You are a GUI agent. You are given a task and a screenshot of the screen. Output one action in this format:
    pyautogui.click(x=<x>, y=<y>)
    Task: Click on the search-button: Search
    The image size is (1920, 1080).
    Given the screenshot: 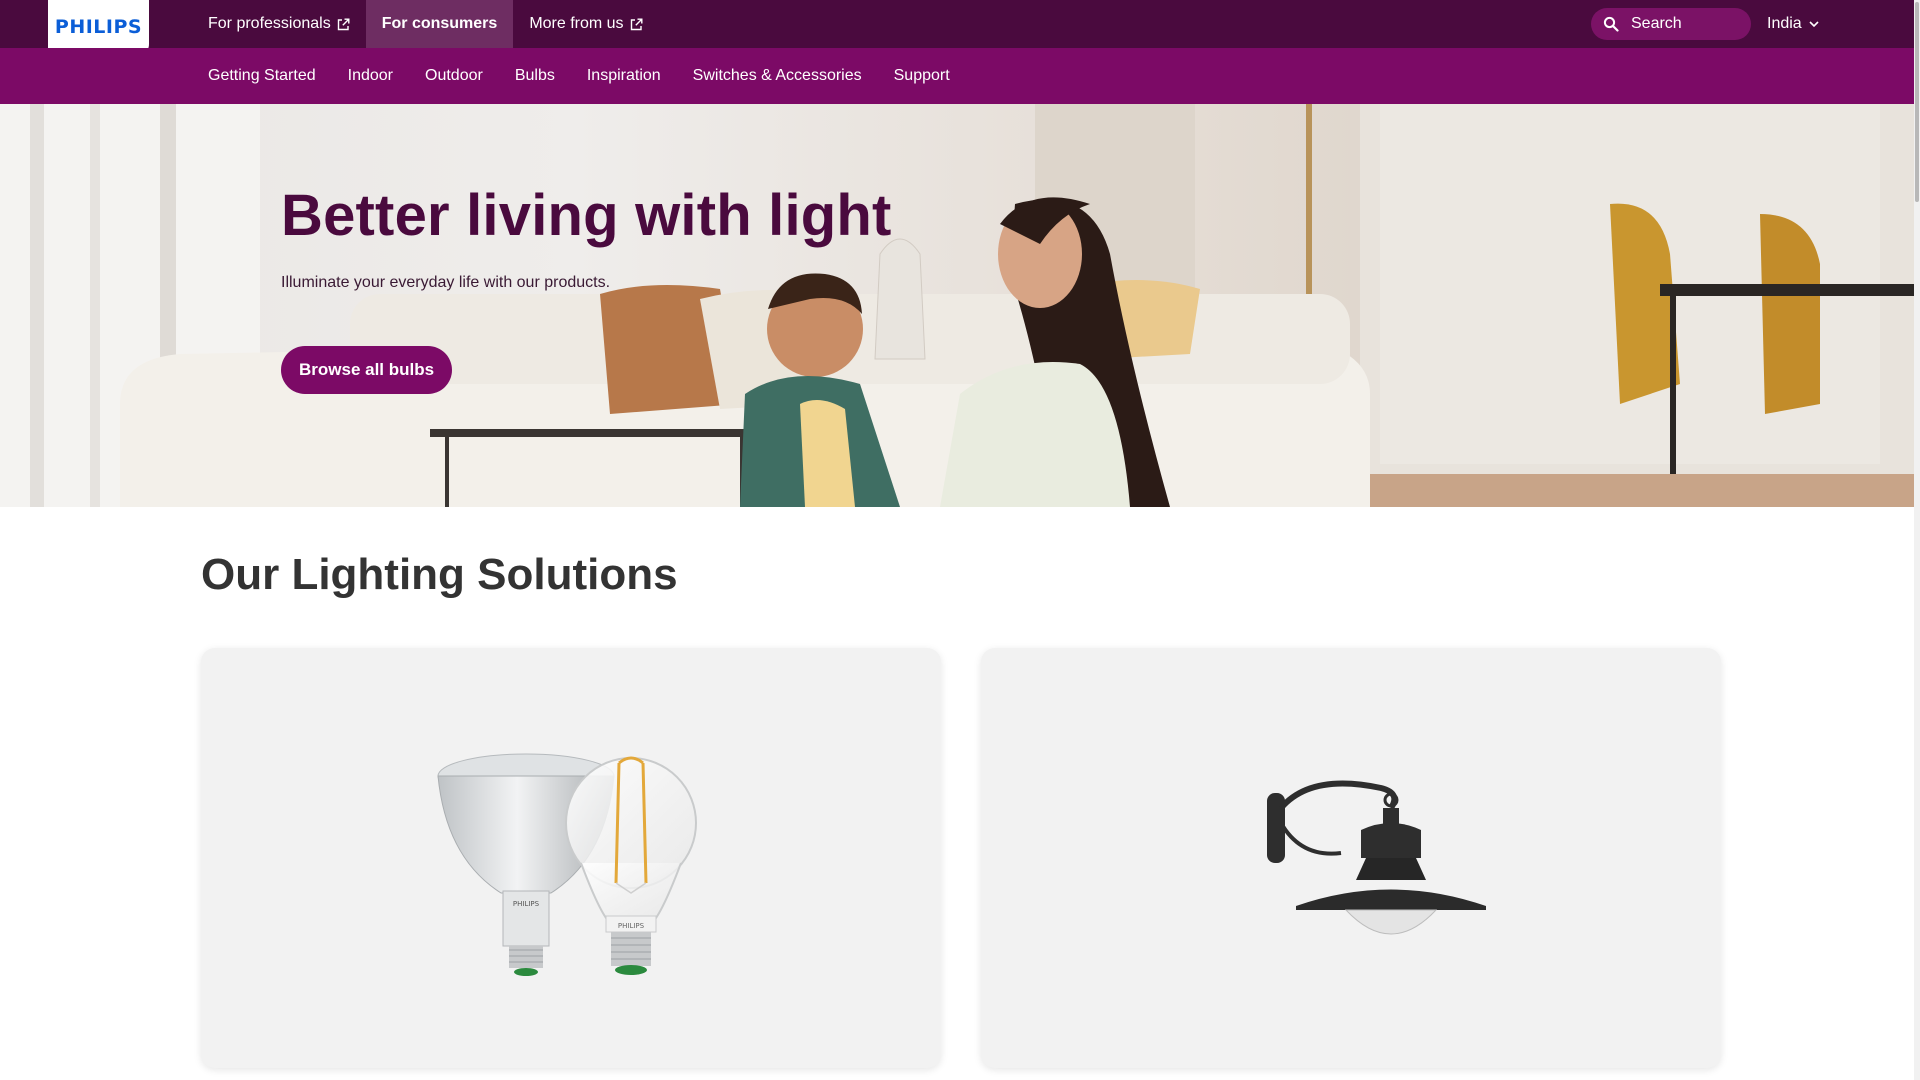 What is the action you would take?
    pyautogui.click(x=1671, y=24)
    